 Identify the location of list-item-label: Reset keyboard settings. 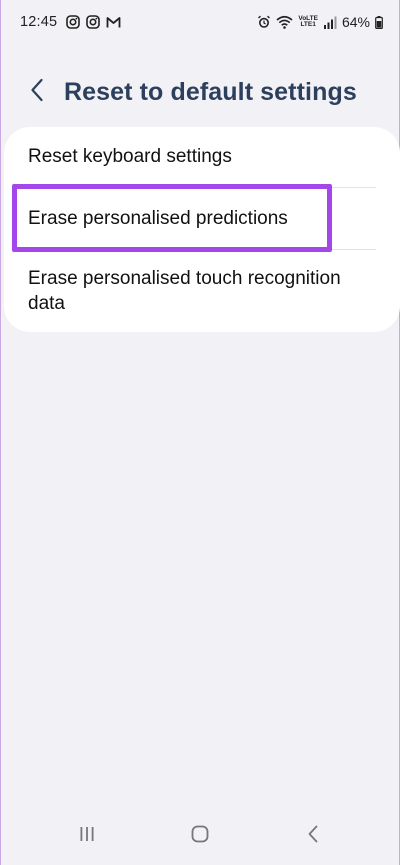
(130, 156).